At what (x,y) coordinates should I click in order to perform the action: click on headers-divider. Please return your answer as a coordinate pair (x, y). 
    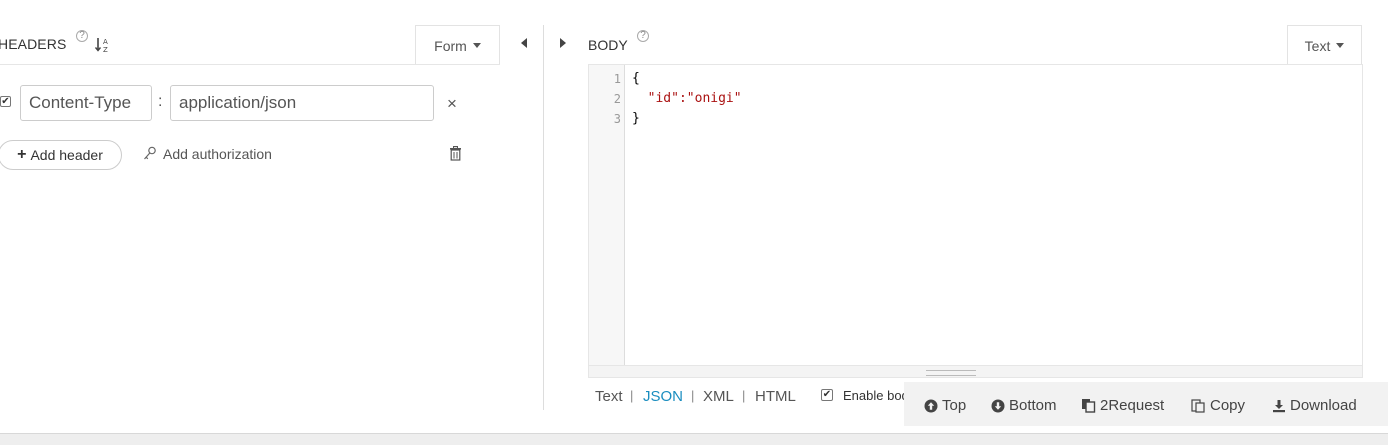
    Looking at the image, I should click on (208, 64).